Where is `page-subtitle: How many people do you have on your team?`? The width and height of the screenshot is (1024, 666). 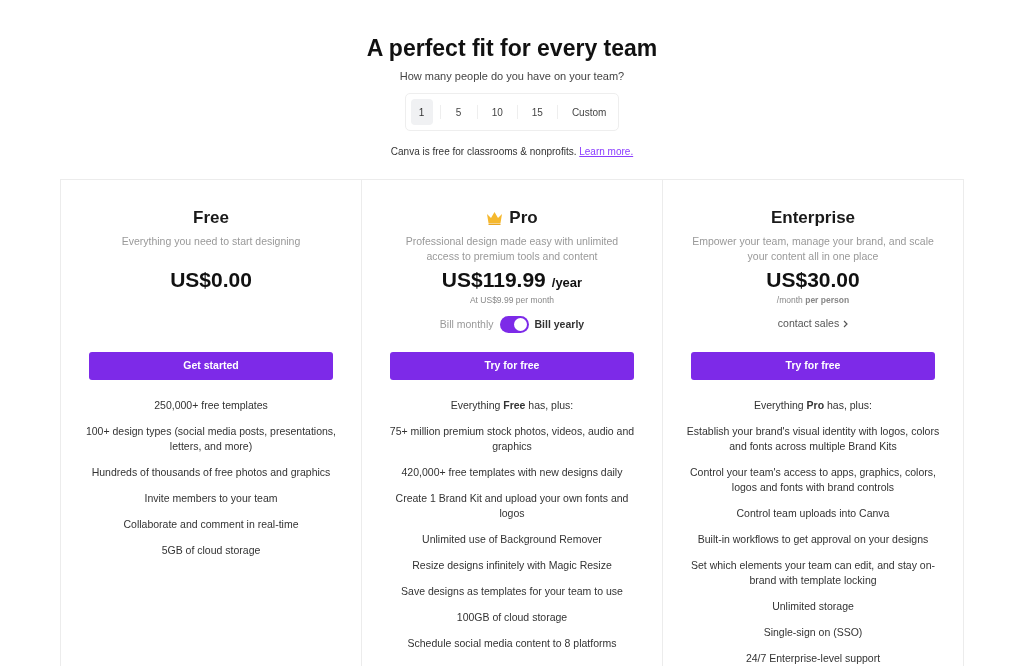
page-subtitle: How many people do you have on your team? is located at coordinates (512, 76).